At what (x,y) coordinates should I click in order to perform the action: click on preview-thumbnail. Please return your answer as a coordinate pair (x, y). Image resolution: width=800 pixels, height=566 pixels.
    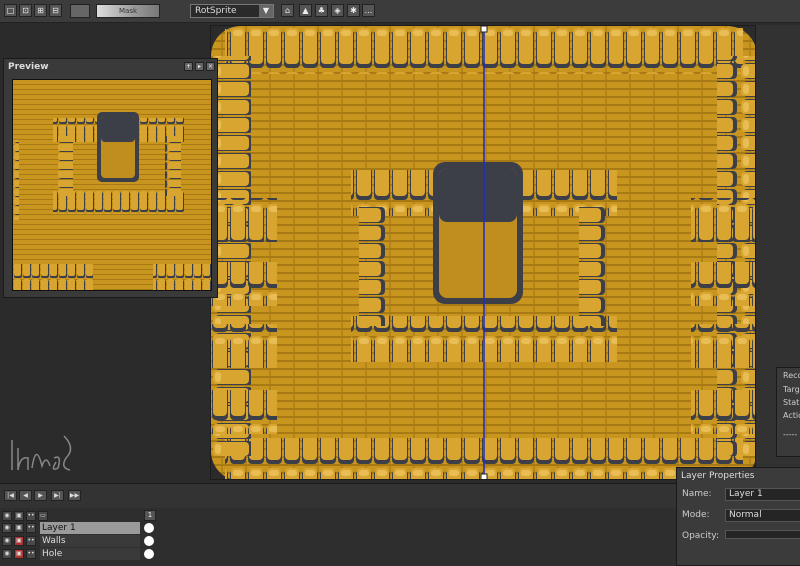
    Looking at the image, I should click on (112, 185).